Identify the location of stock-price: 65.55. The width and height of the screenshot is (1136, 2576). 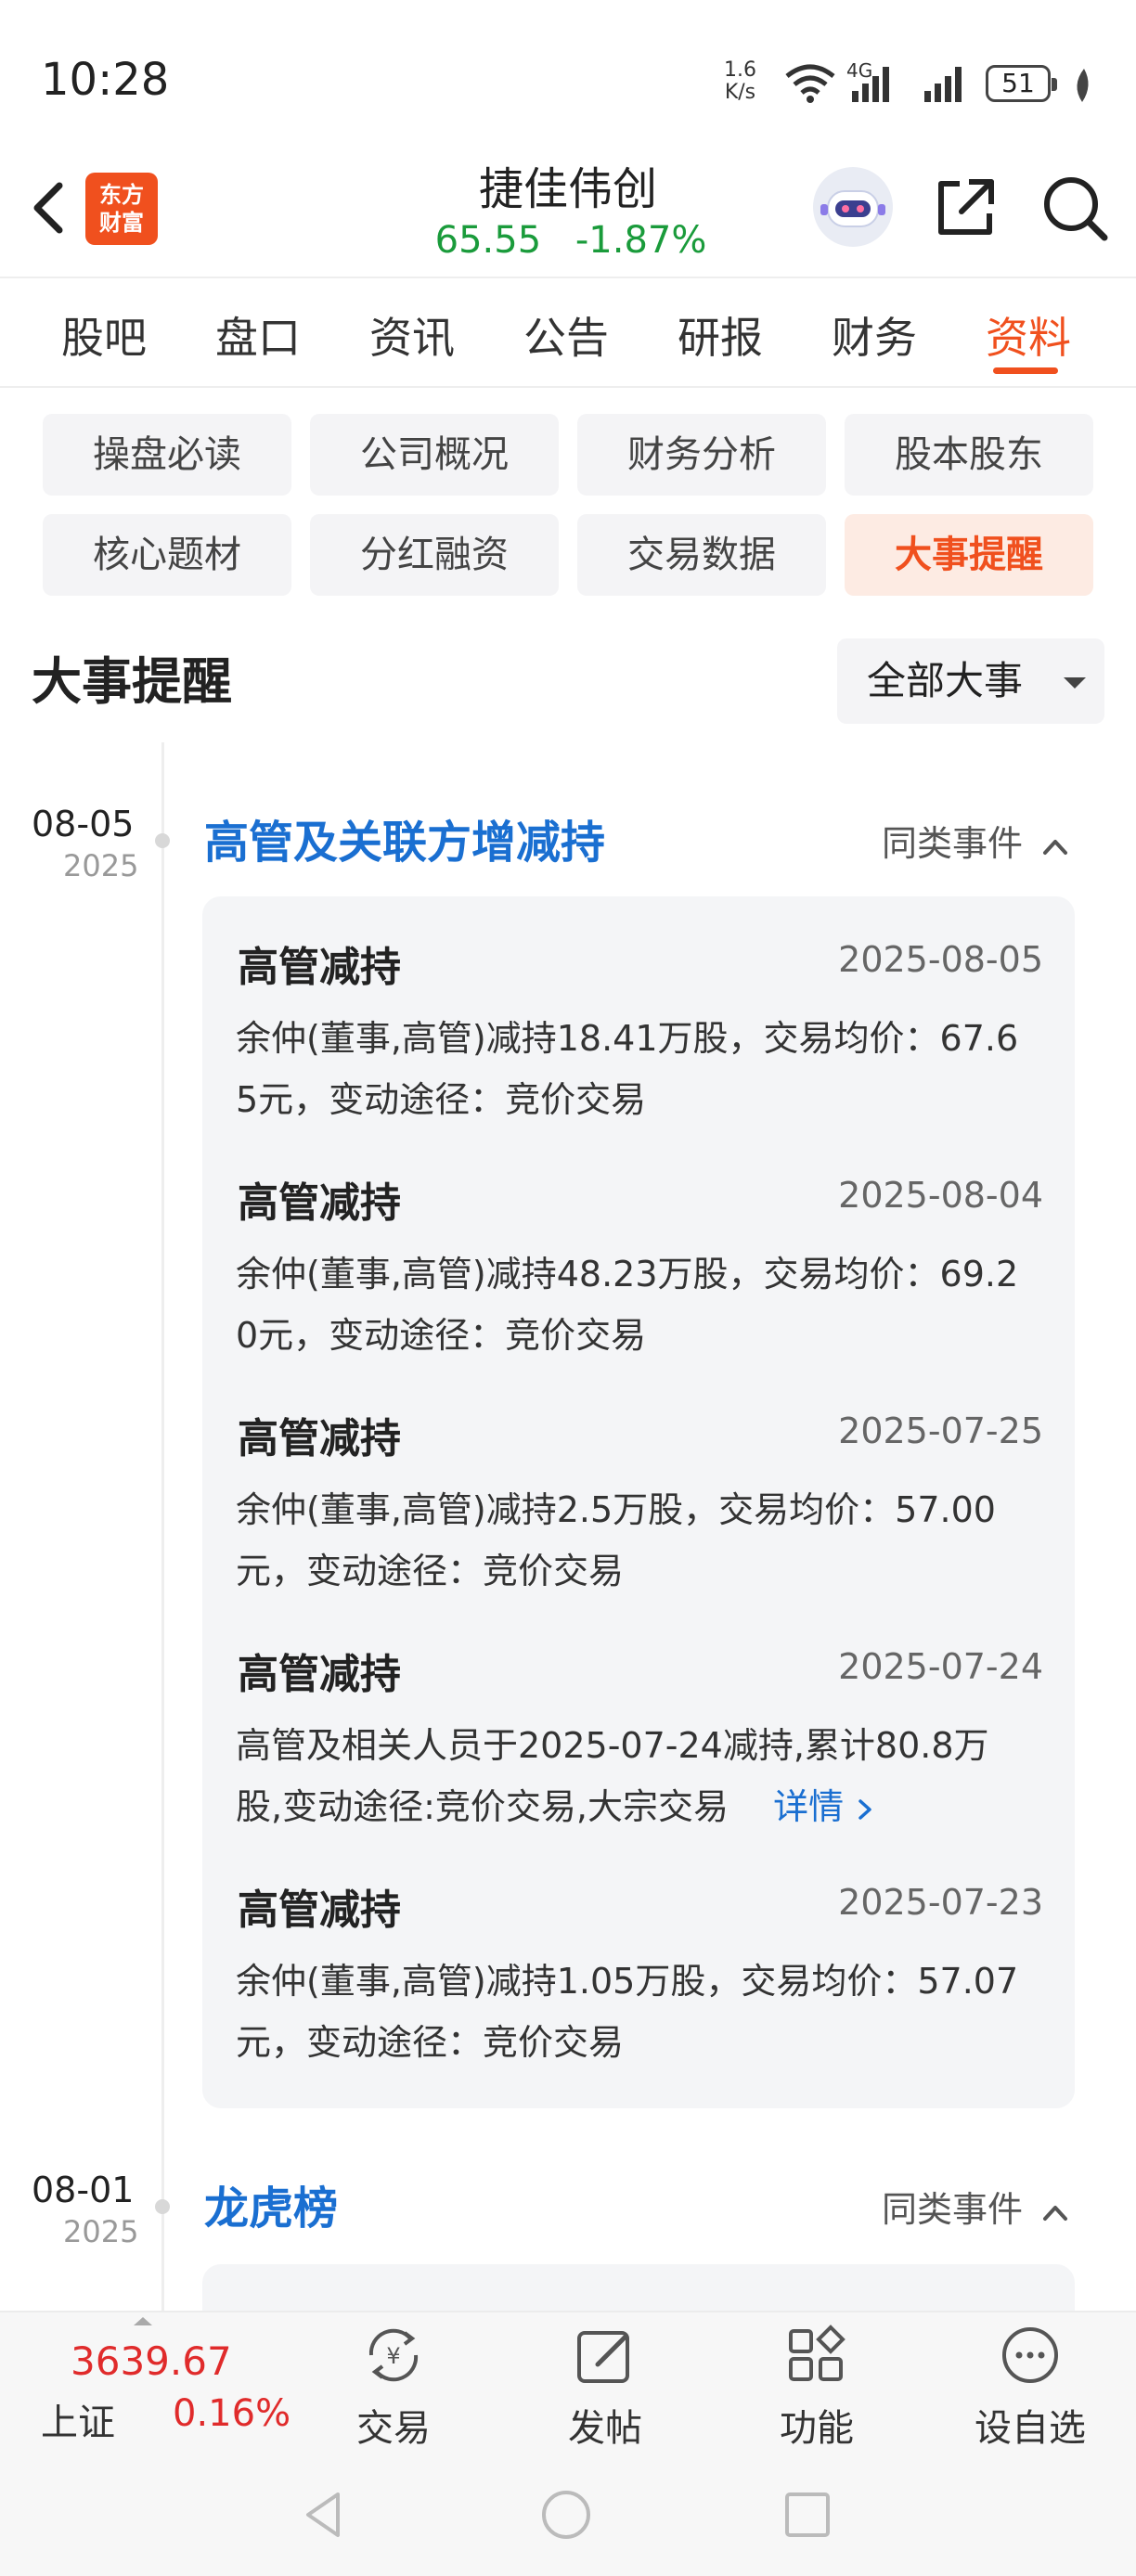
(488, 240).